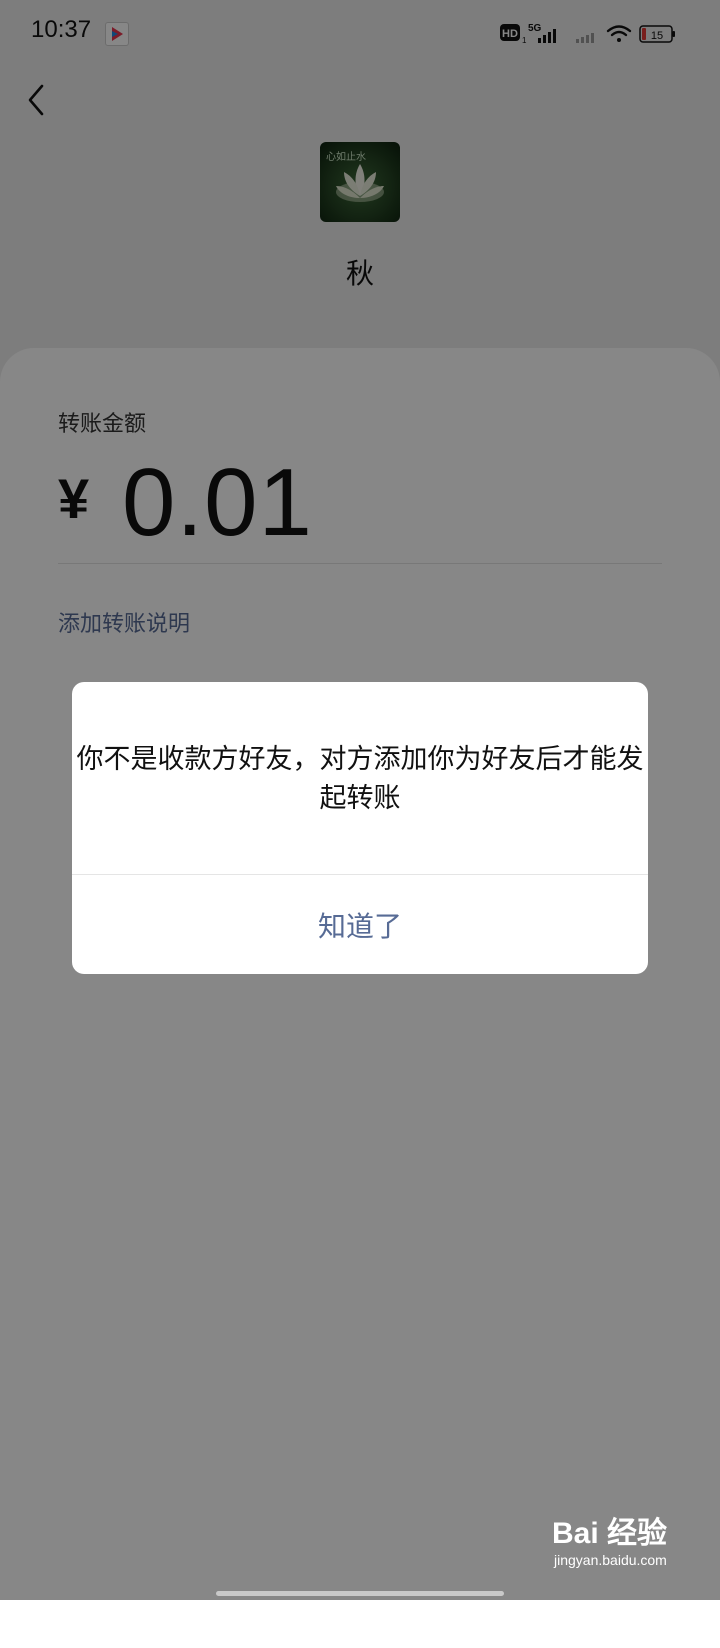 This screenshot has height=1648, width=720. What do you see at coordinates (360, 828) in the screenshot?
I see `alert-dialog: 你不是收款方好友，对方添加你为好友后才能发起转账 知道了` at bounding box center [360, 828].